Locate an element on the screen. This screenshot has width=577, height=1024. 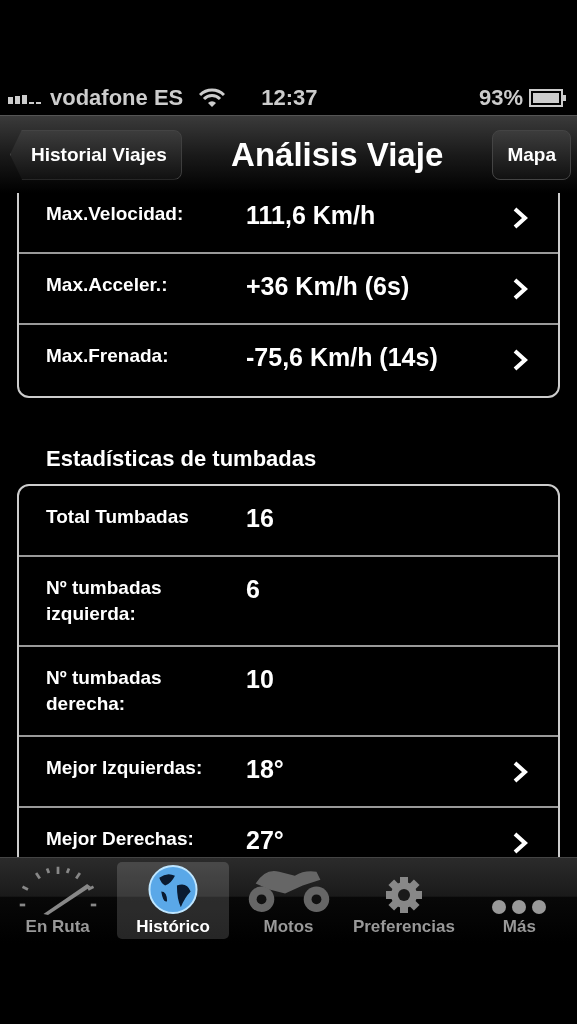
back-button: Historial Viajes is located at coordinates (96, 154).